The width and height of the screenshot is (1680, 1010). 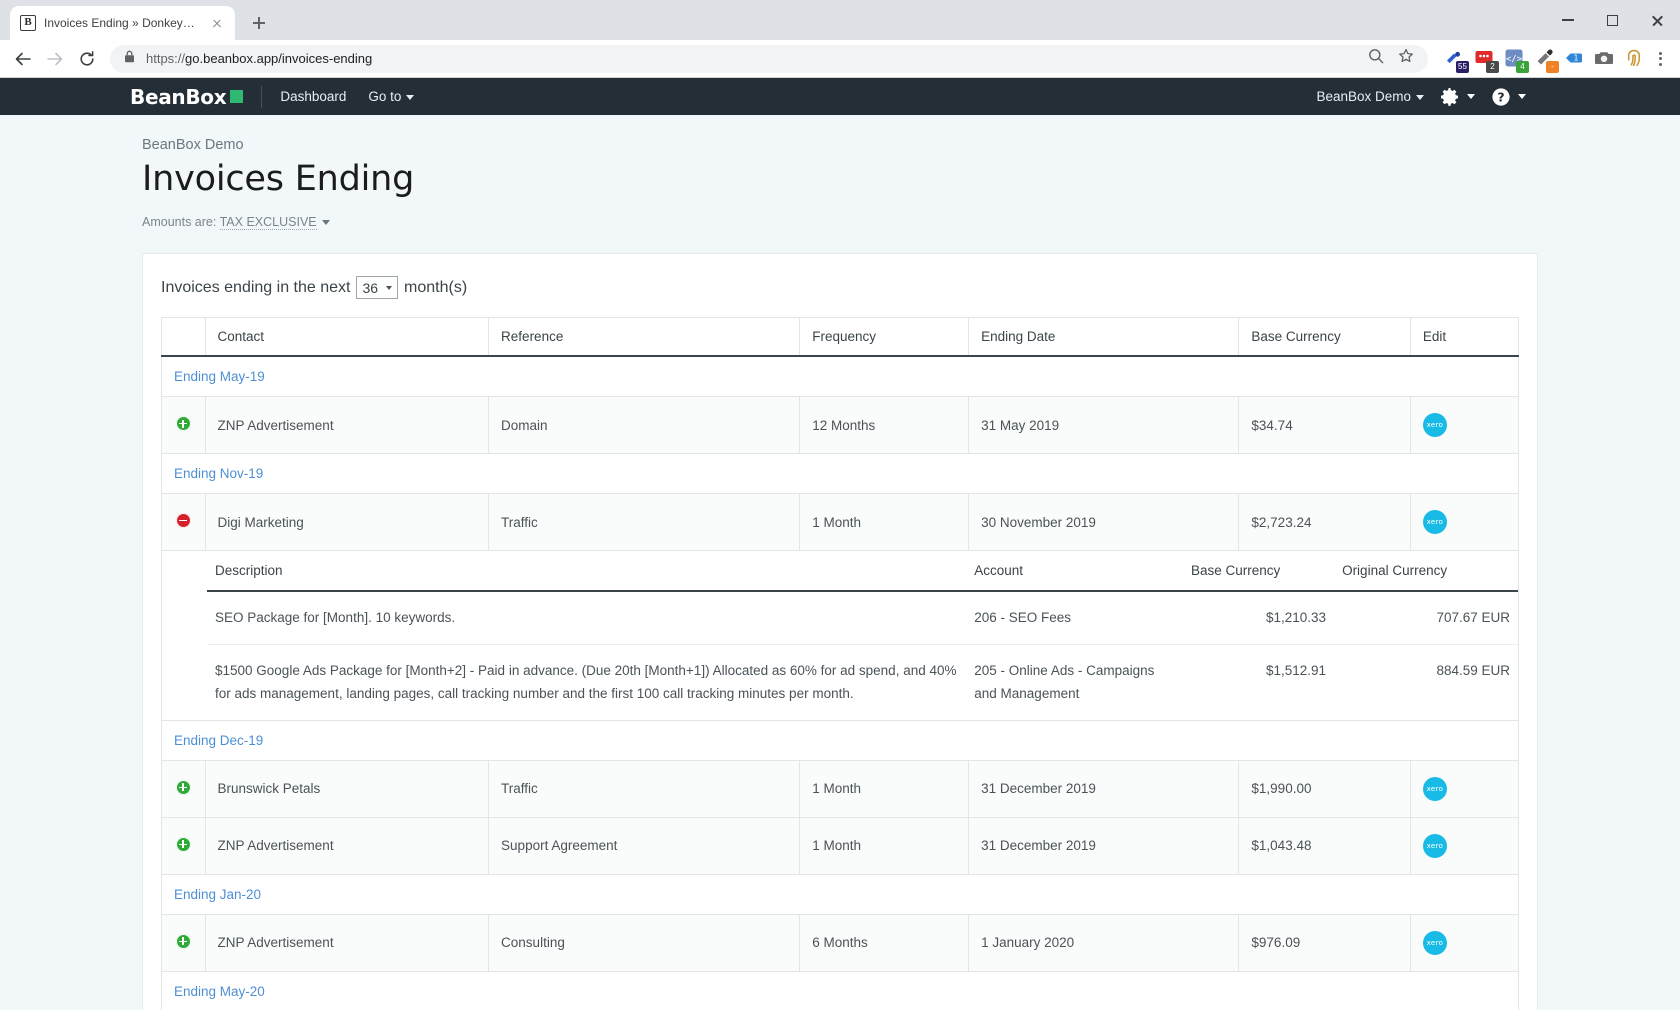 What do you see at coordinates (268, 222) in the screenshot?
I see `amounts-basis-value: TAX EXCLUSIVE` at bounding box center [268, 222].